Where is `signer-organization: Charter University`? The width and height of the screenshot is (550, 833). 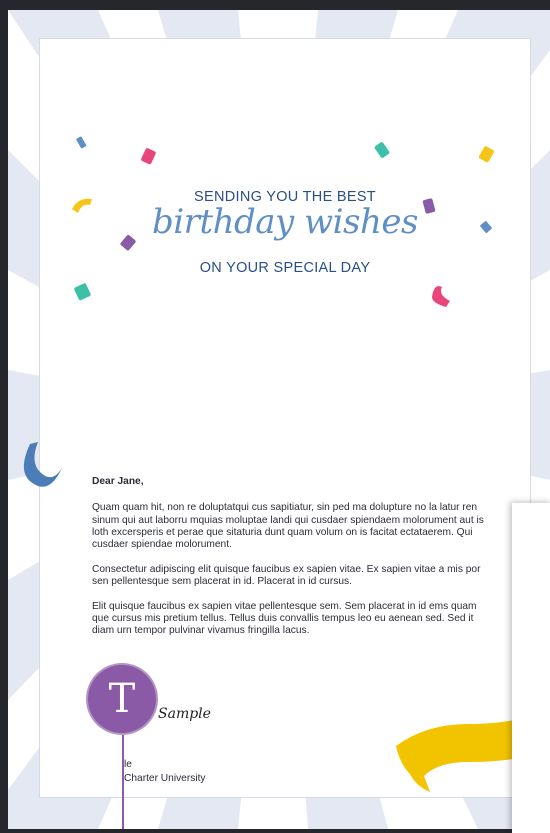 signer-organization: Charter University is located at coordinates (165, 778).